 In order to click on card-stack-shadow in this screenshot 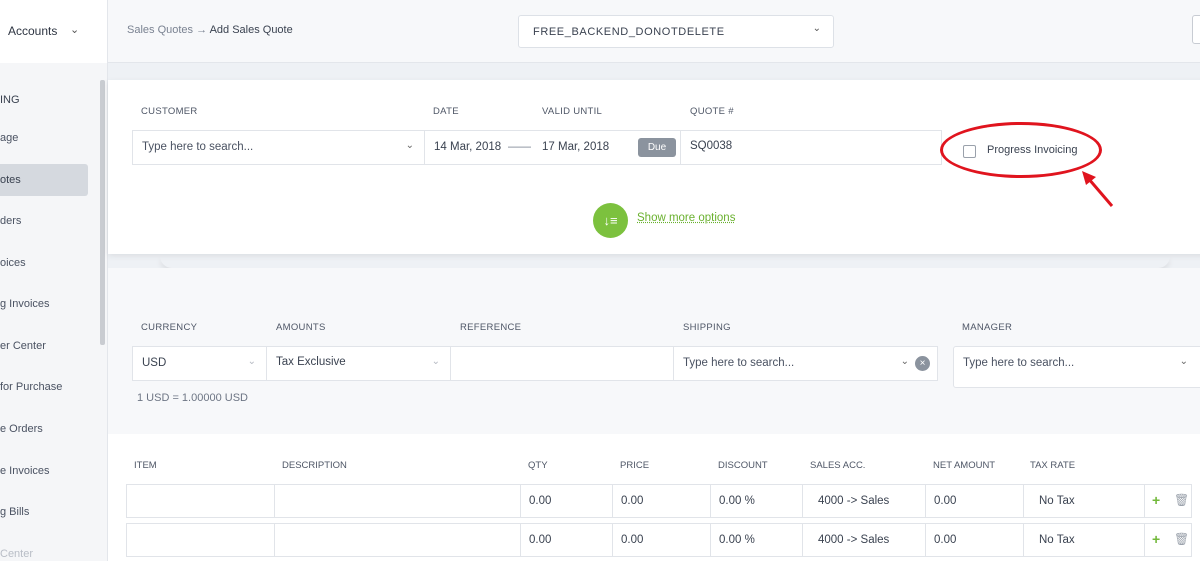, I will do `click(665, 262)`.